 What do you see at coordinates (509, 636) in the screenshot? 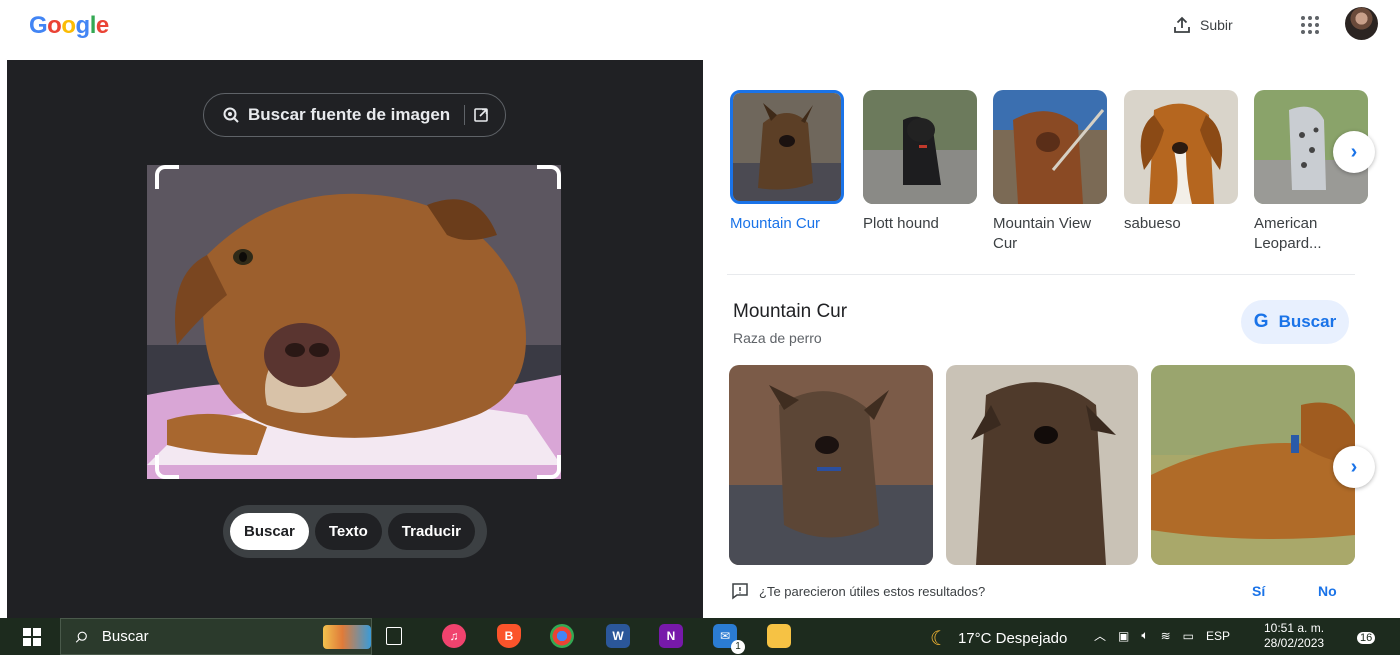
I see `brave-browser-icon: B` at bounding box center [509, 636].